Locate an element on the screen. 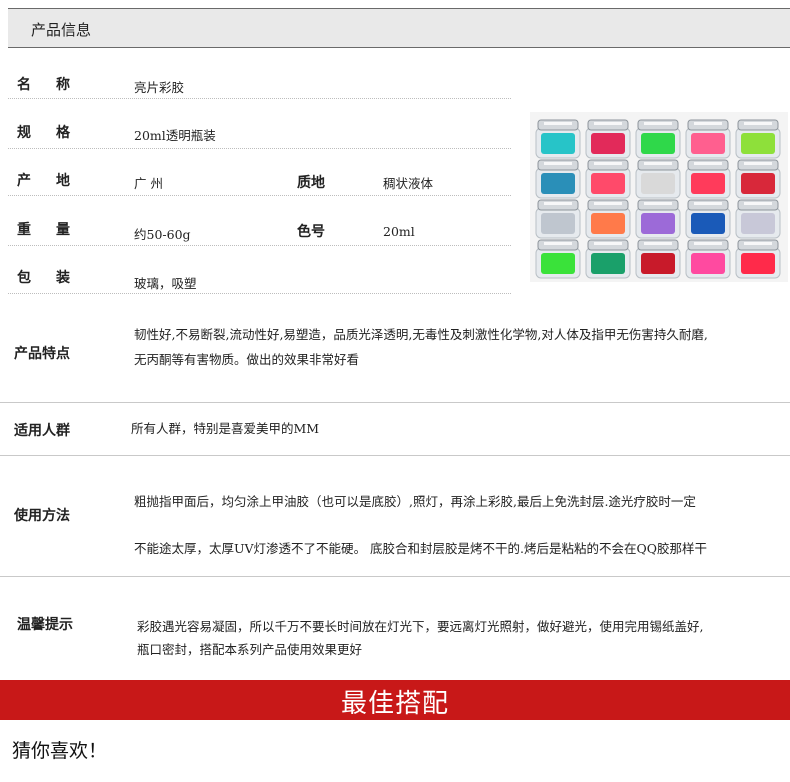  features-label: 产品特点 is located at coordinates (42, 354).